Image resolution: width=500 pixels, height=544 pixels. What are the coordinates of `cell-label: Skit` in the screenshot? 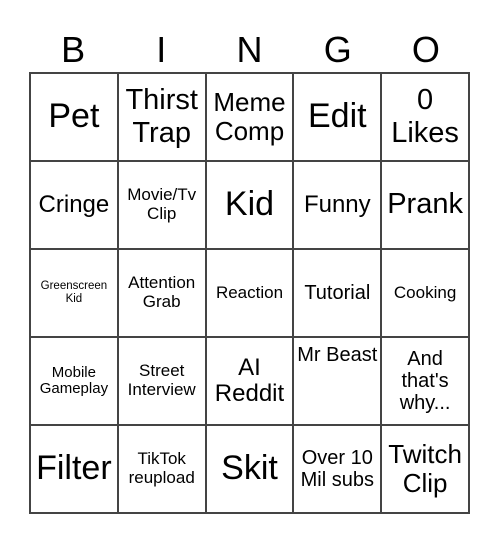 It's located at (249, 468).